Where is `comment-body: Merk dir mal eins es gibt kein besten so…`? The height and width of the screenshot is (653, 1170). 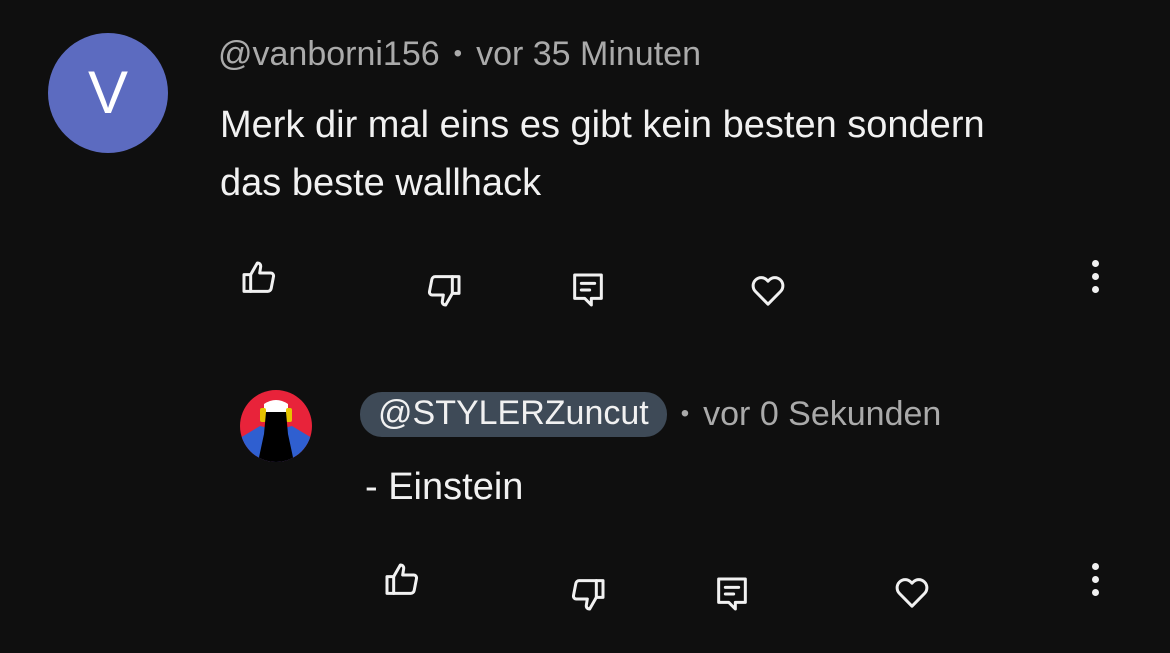 comment-body: Merk dir mal eins es gibt kein besten so… is located at coordinates (602, 154).